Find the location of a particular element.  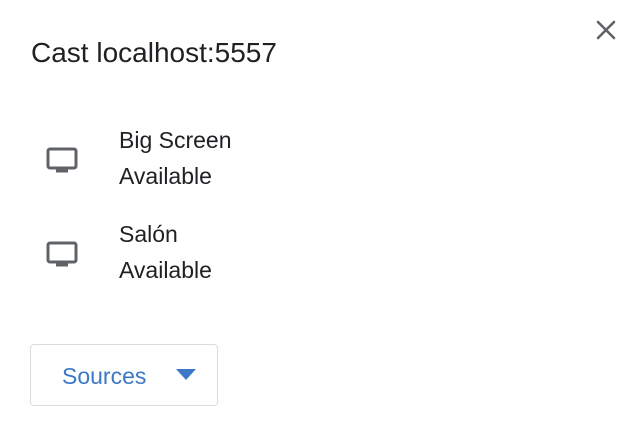

sources-button: Sources is located at coordinates (124, 375).